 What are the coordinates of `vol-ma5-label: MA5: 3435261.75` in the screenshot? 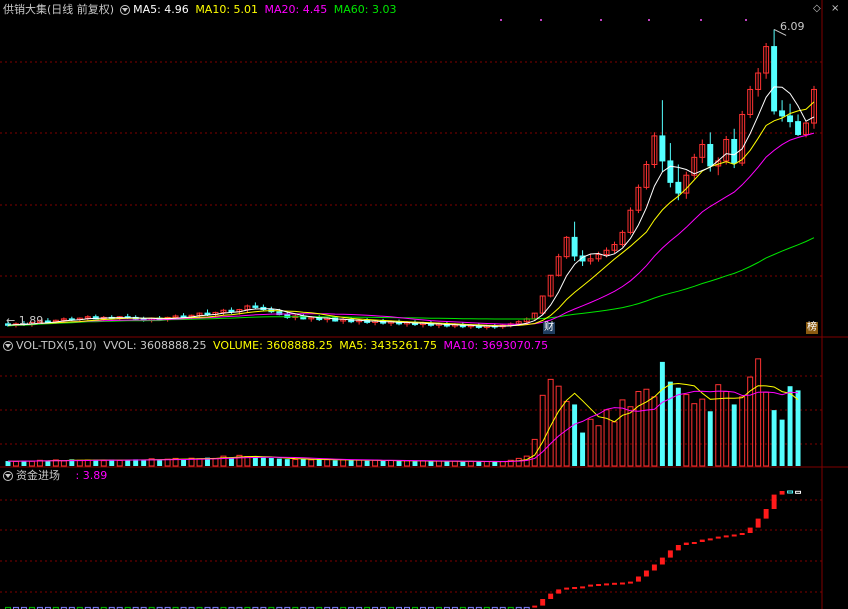 It's located at (388, 345).